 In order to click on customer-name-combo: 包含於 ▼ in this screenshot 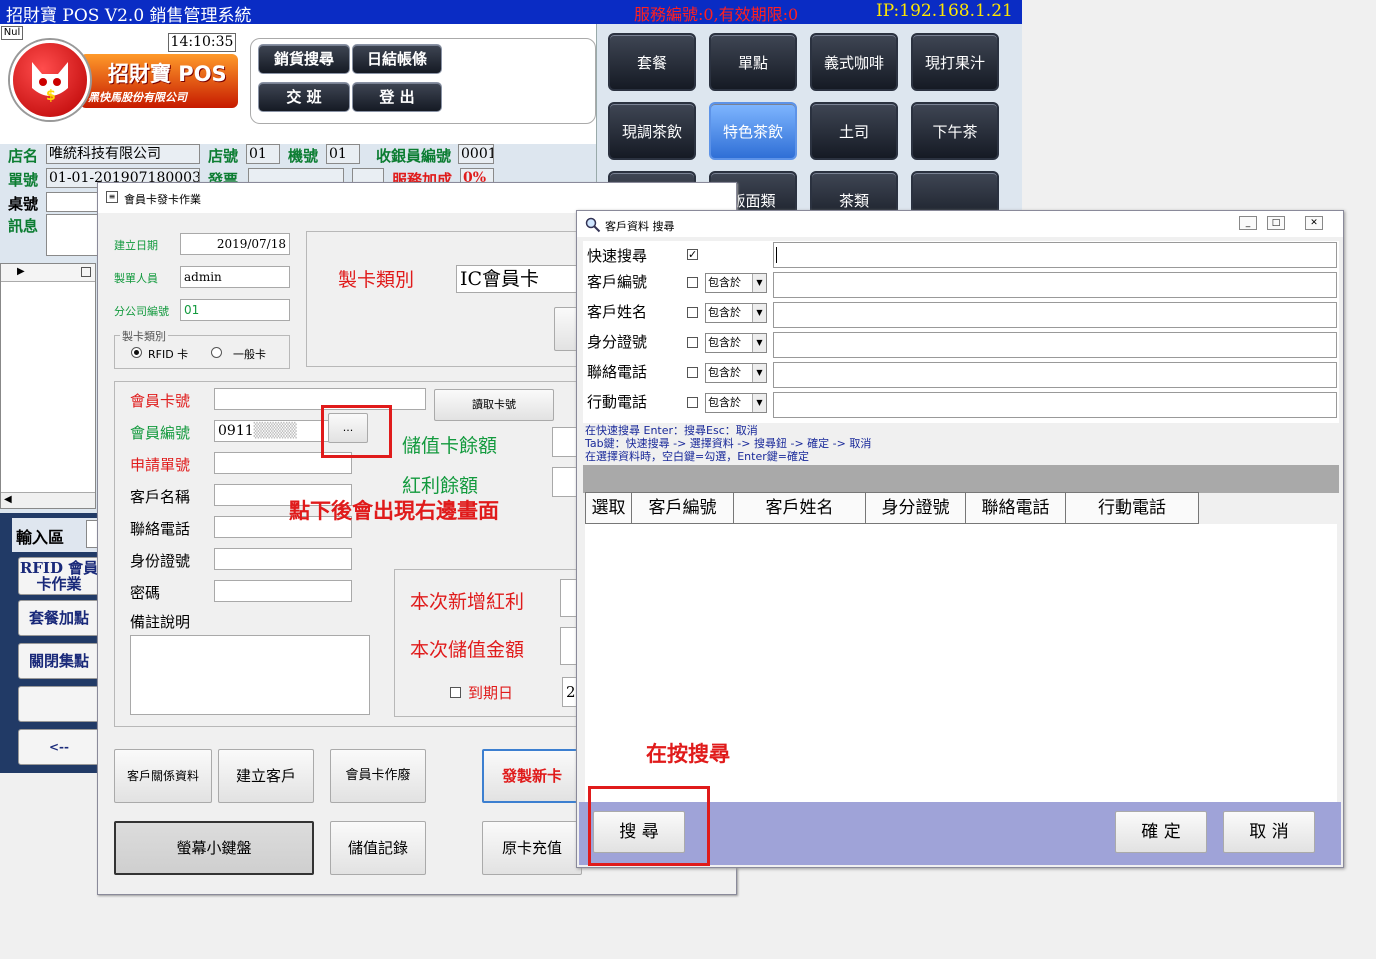, I will do `click(736, 313)`.